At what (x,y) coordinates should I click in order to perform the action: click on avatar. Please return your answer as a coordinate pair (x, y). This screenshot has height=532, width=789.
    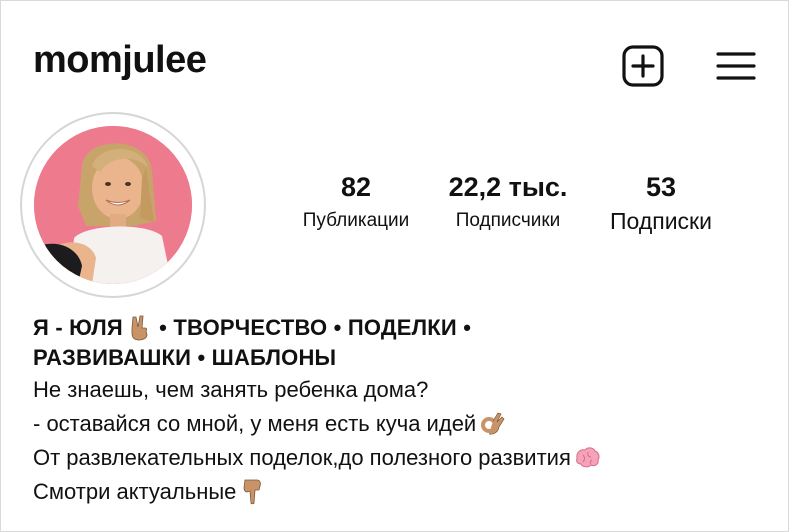
    Looking at the image, I should click on (113, 205).